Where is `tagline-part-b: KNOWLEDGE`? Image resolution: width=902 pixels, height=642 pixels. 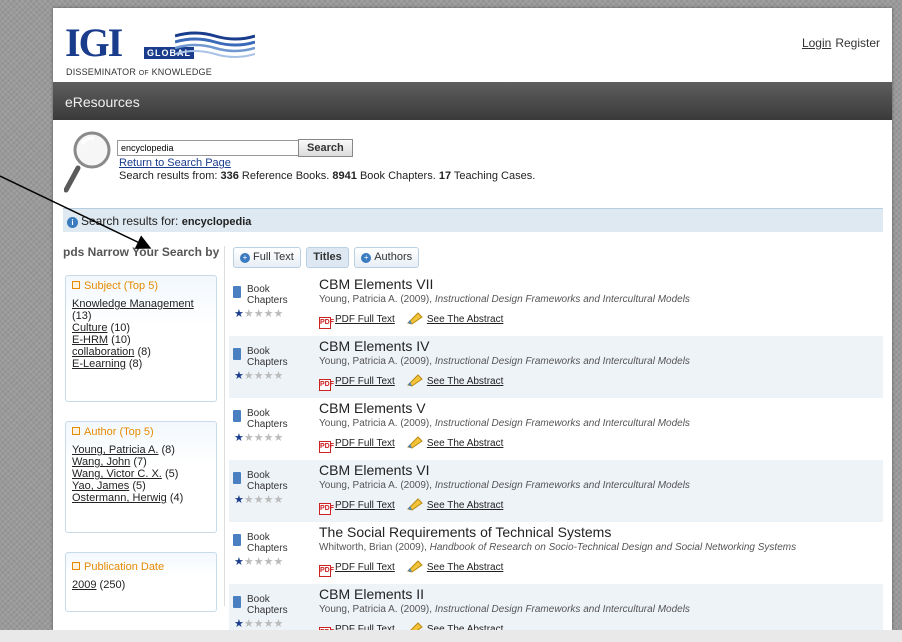 tagline-part-b: KNOWLEDGE is located at coordinates (181, 72).